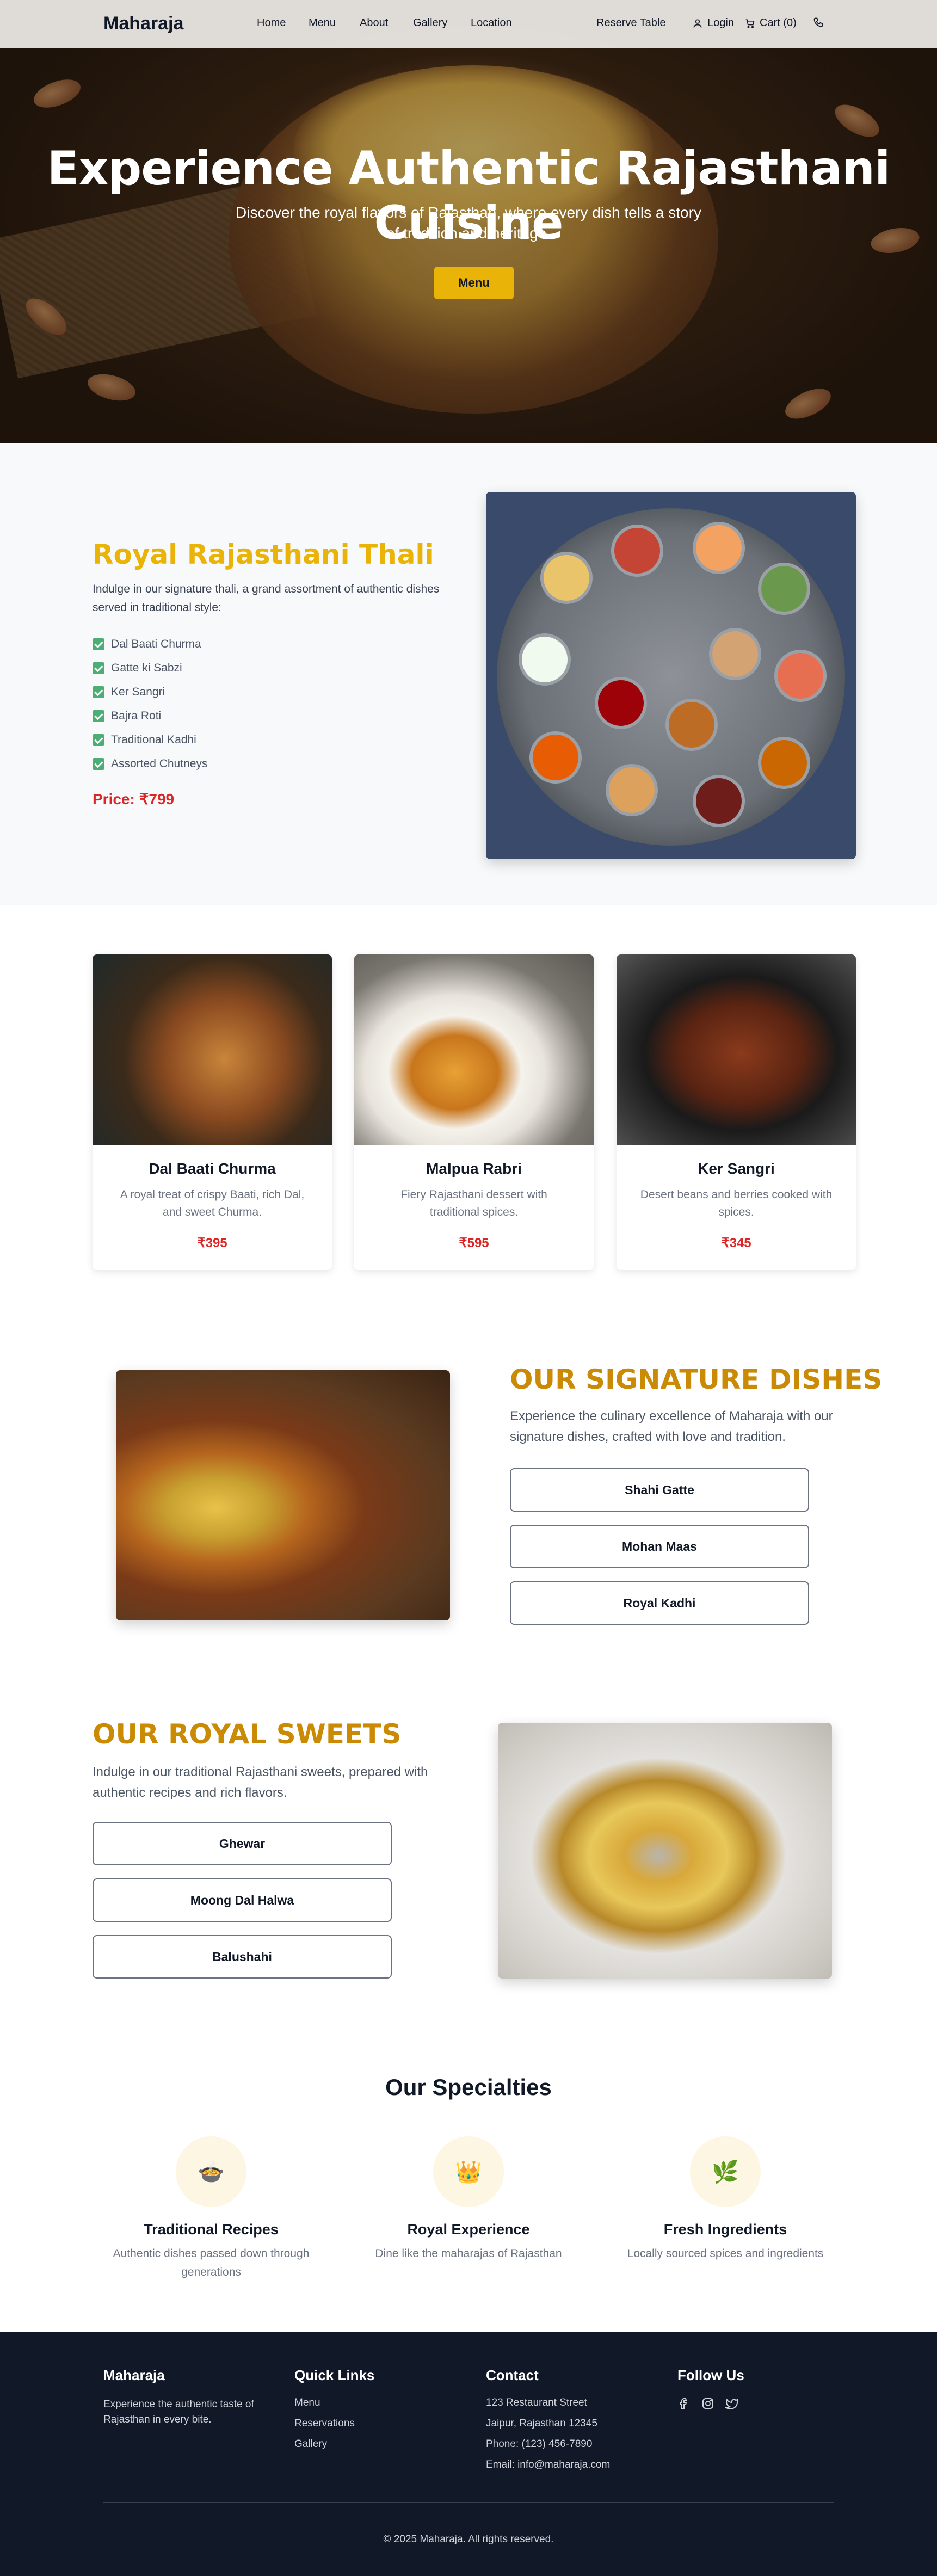 The height and width of the screenshot is (2576, 937). What do you see at coordinates (660, 1490) in the screenshot?
I see `shahi-gatte-button: Shahi Gatte` at bounding box center [660, 1490].